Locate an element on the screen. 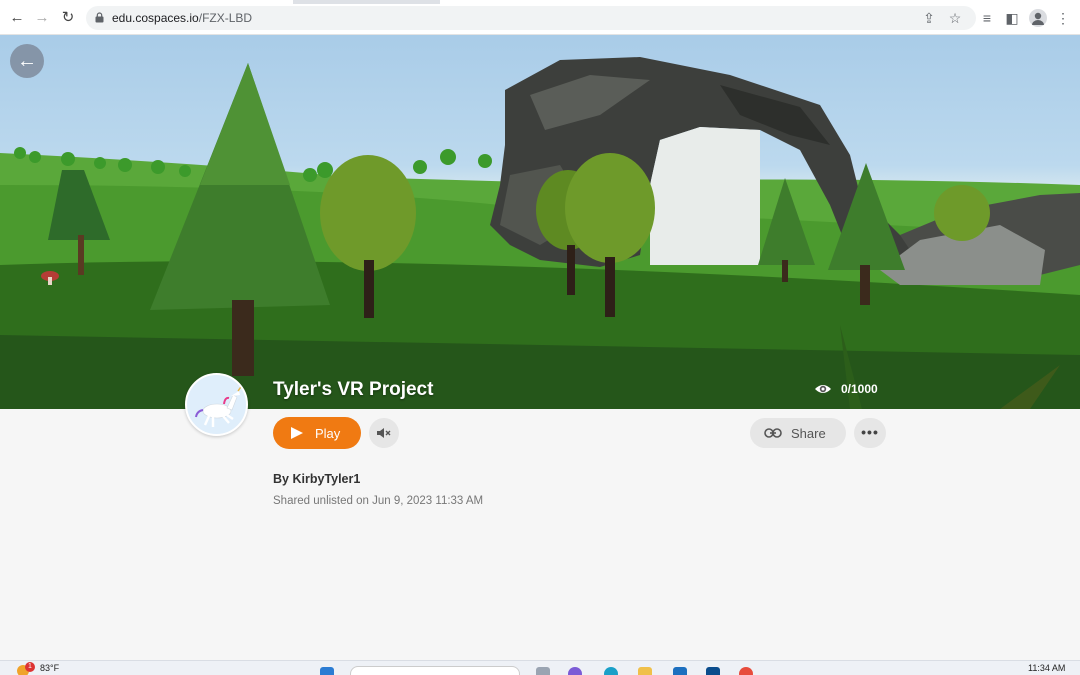 This screenshot has width=1080, height=675. chat-icon is located at coordinates (575, 671).